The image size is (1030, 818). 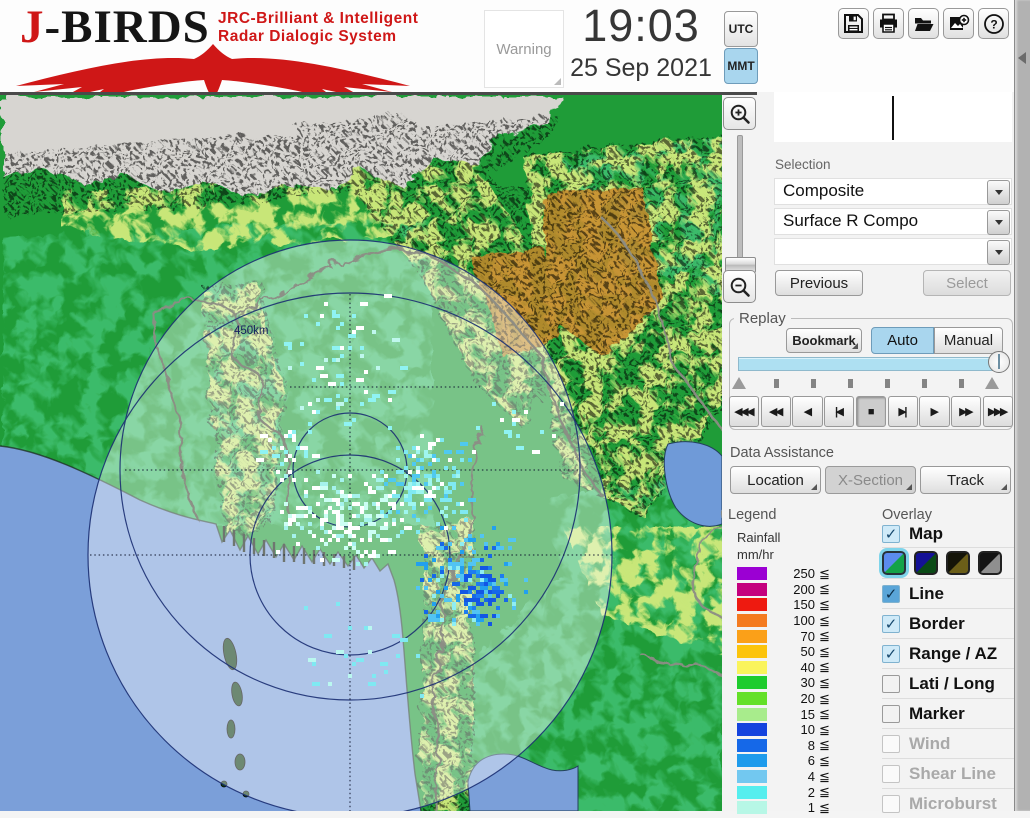 I want to click on manual-mode-button: Manual, so click(x=968, y=340).